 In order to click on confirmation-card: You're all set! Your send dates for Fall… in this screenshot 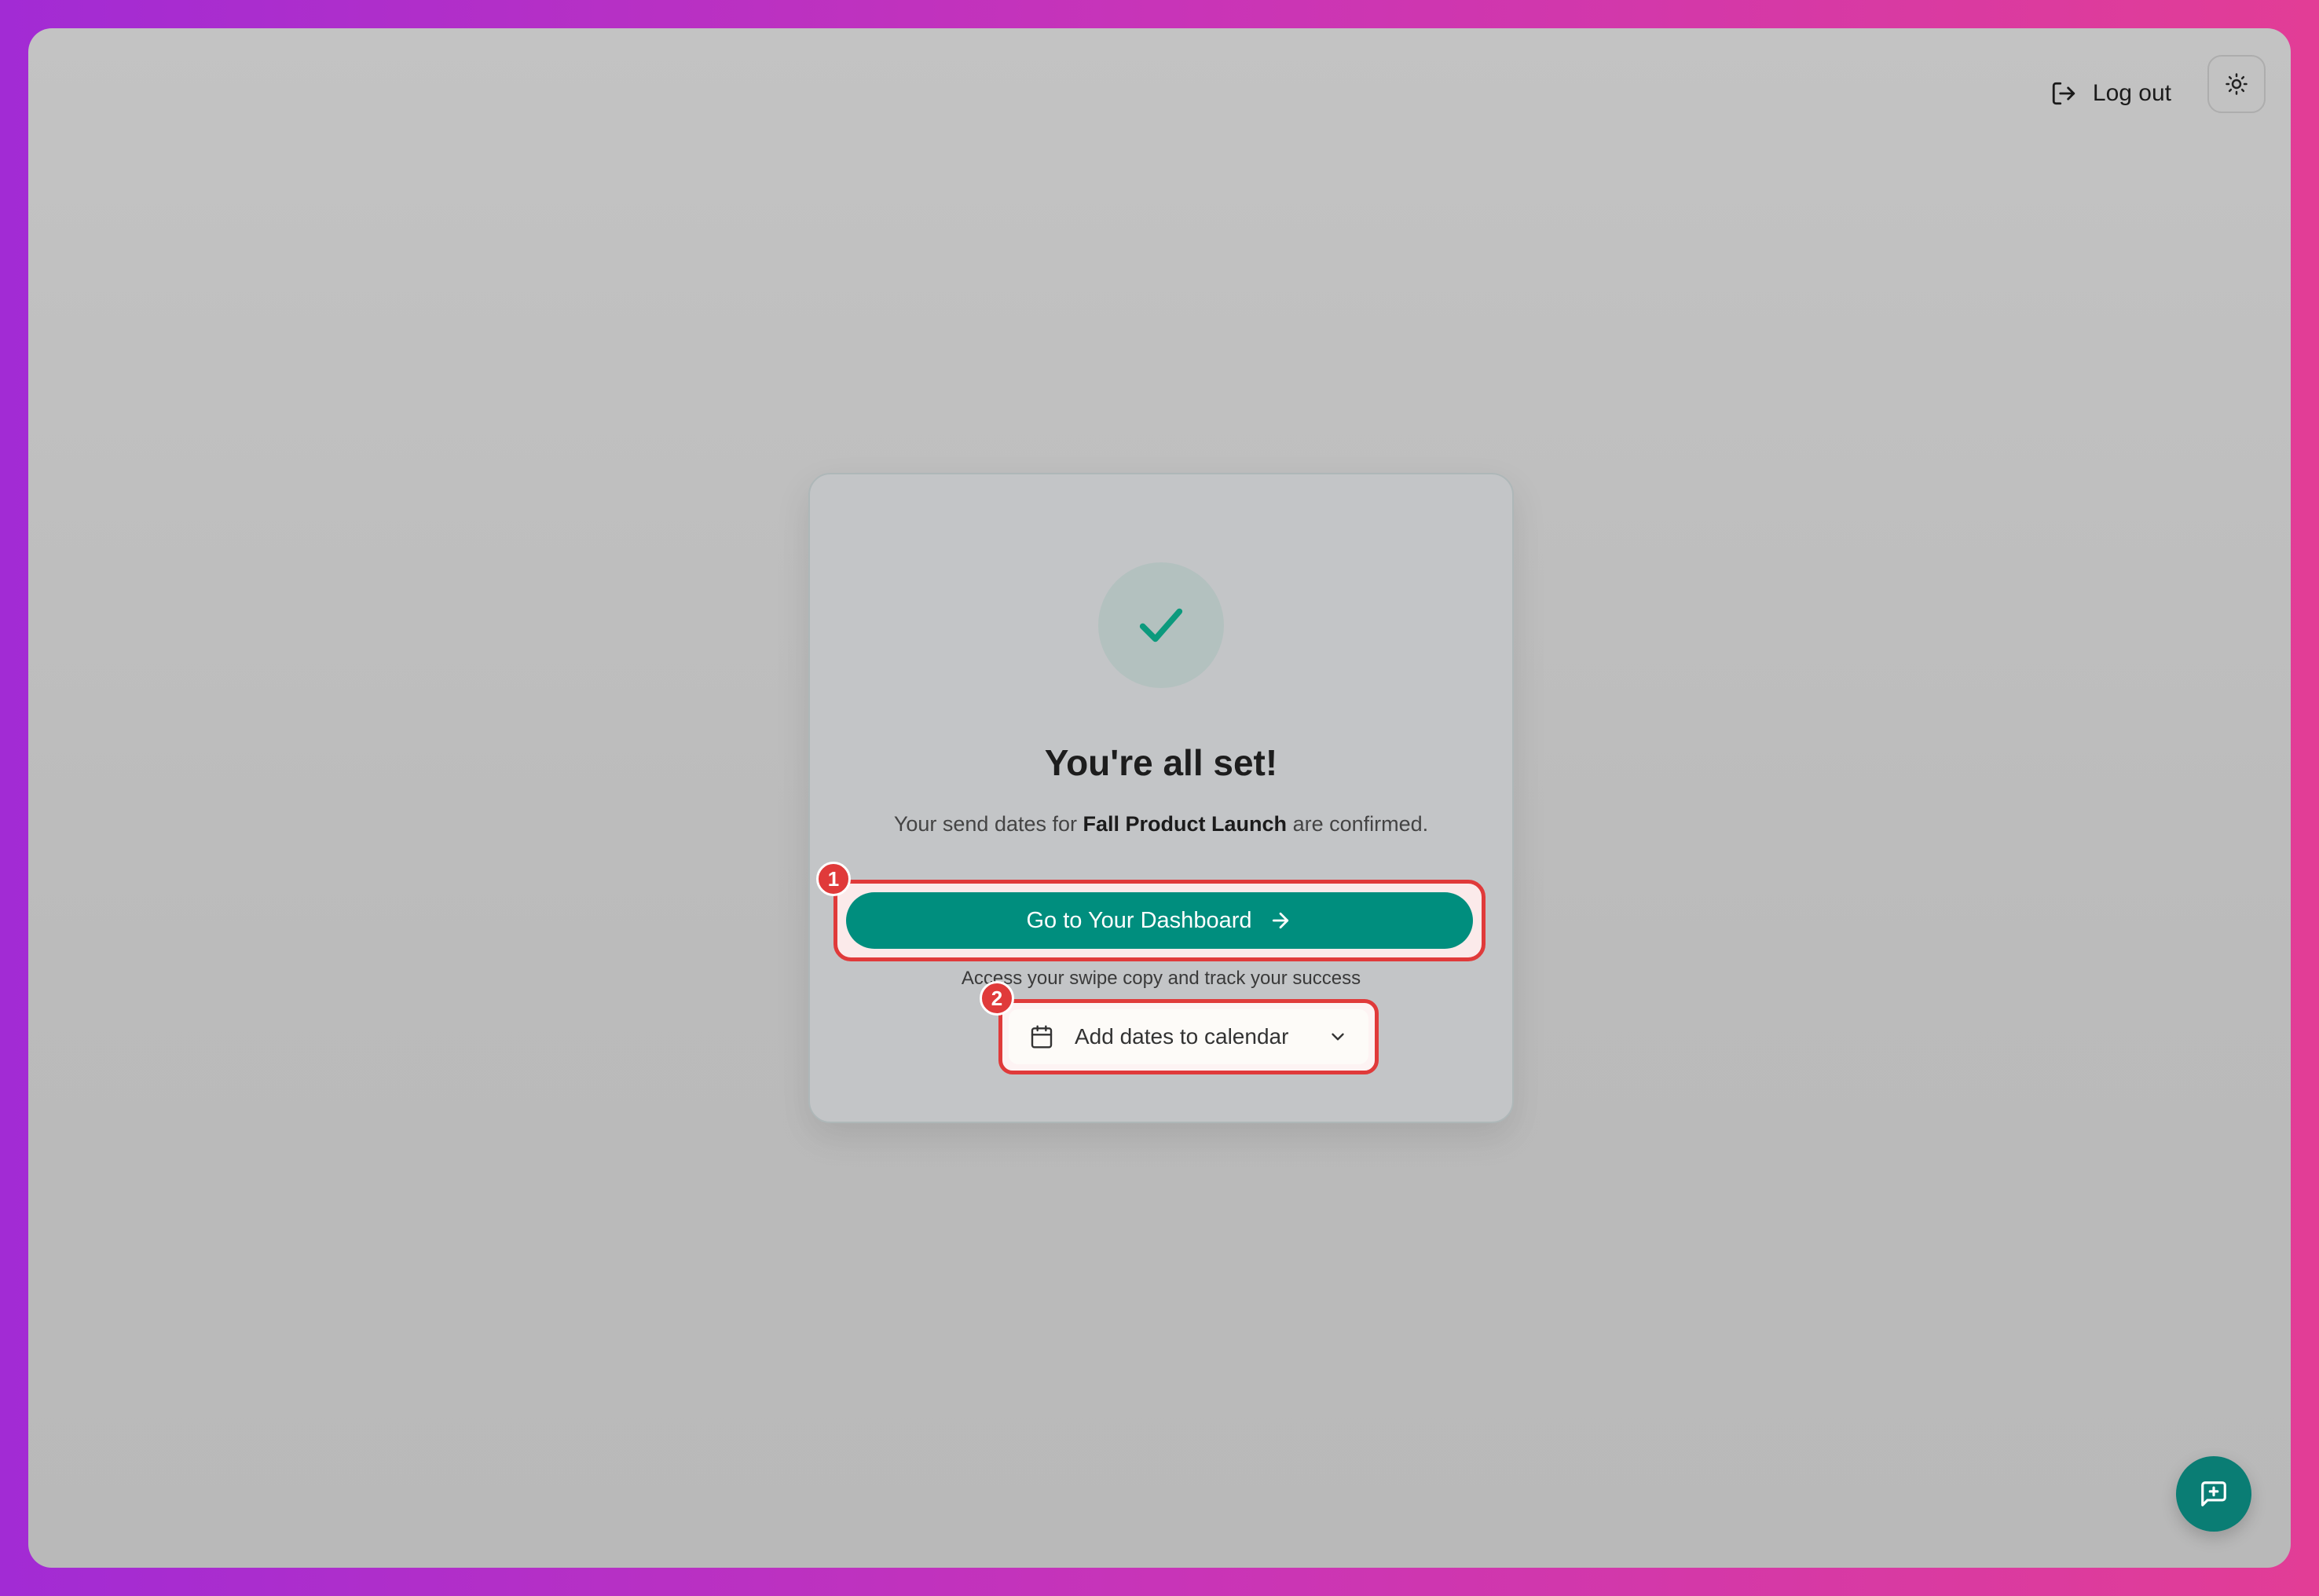, I will do `click(1161, 798)`.